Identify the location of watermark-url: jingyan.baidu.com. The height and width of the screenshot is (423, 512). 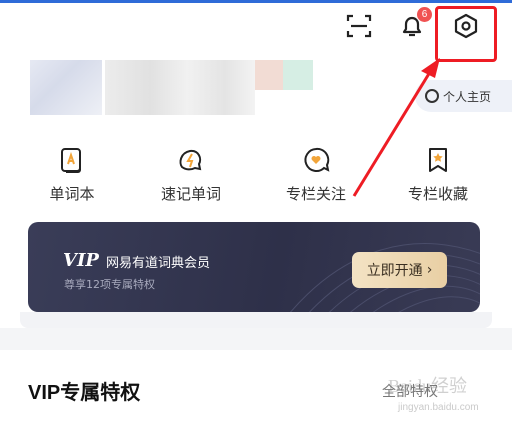
(438, 407).